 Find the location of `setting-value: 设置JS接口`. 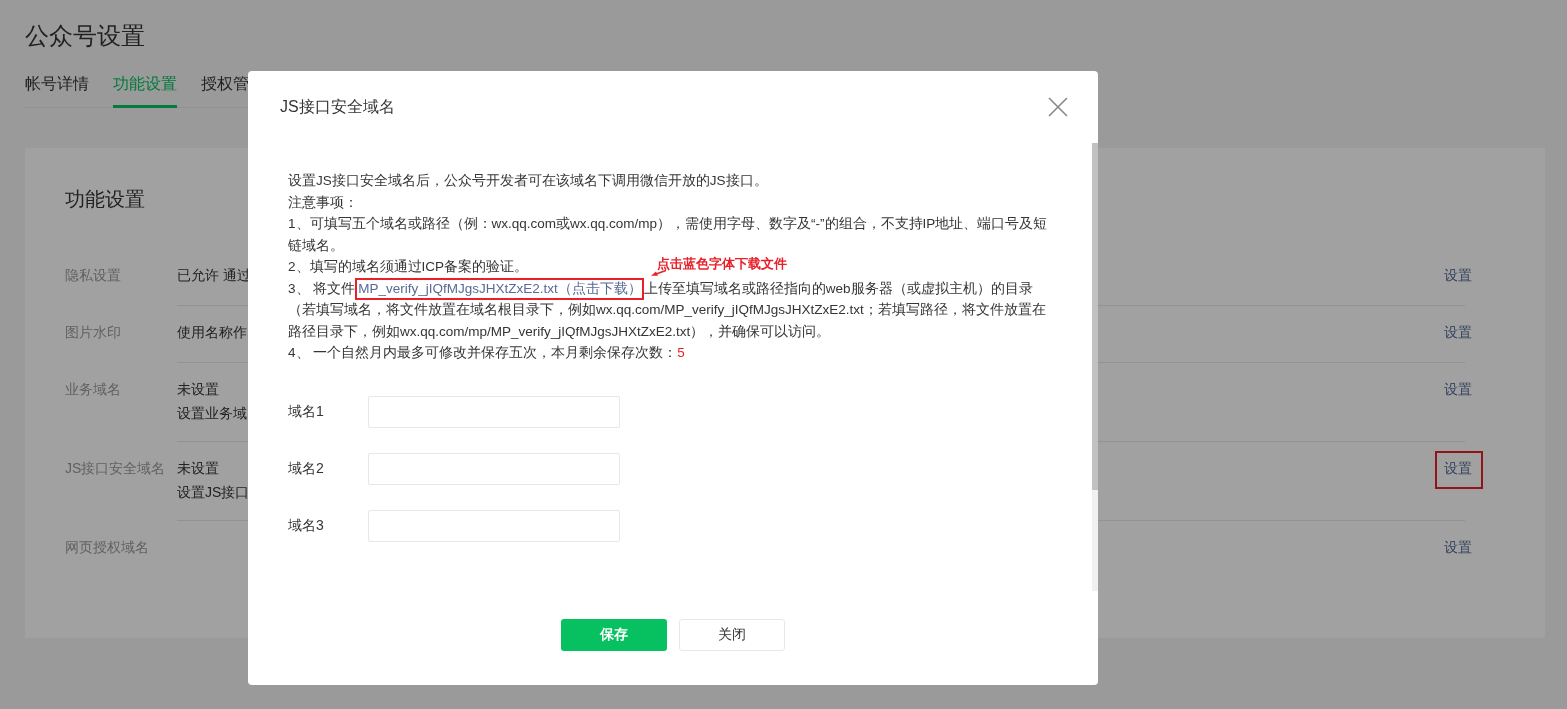

setting-value: 设置JS接口 is located at coordinates (213, 493).